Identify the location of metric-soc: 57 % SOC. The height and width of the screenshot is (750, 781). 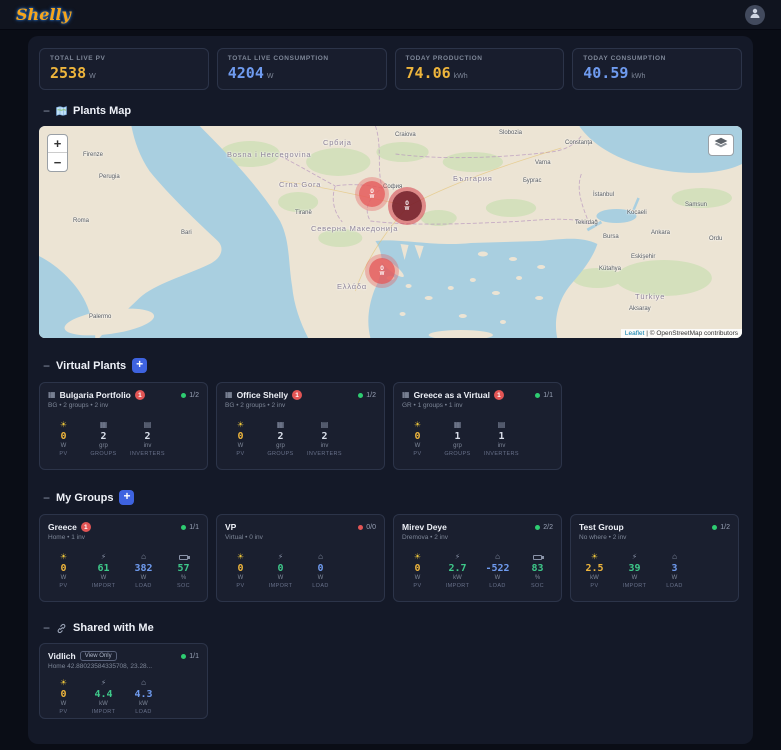
(183, 570).